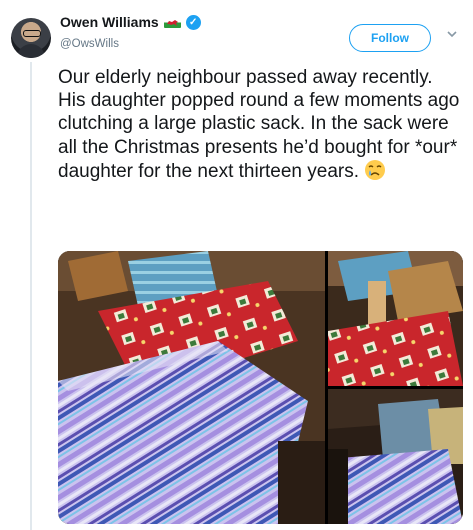 Image resolution: width=473 pixels, height=530 pixels. I want to click on chevron-down-icon, so click(452, 34).